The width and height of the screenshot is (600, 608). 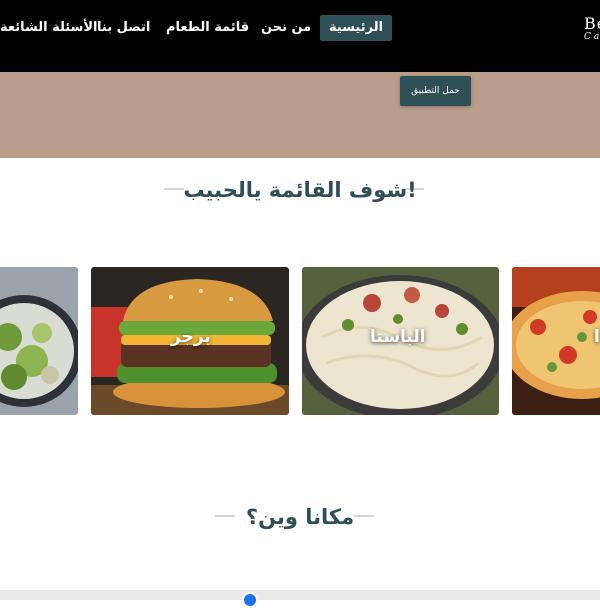 I want to click on nav-item-about: من نحن, so click(x=286, y=28).